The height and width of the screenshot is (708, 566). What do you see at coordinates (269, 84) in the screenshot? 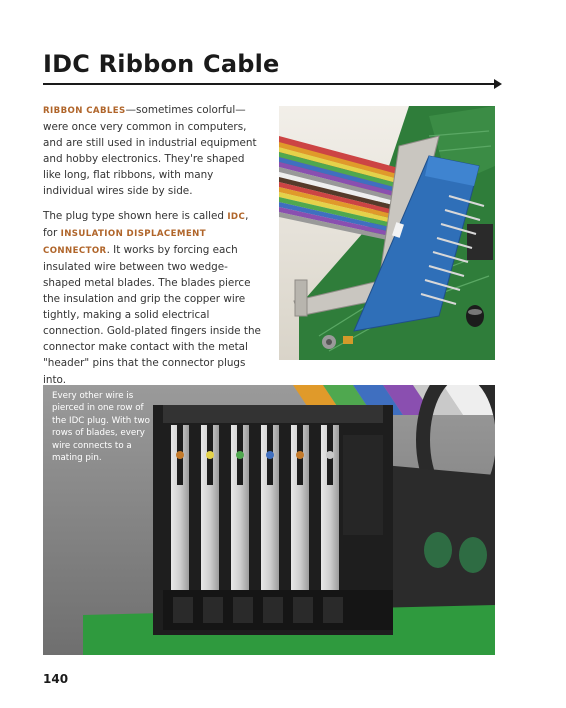
I see `title-rule` at bounding box center [269, 84].